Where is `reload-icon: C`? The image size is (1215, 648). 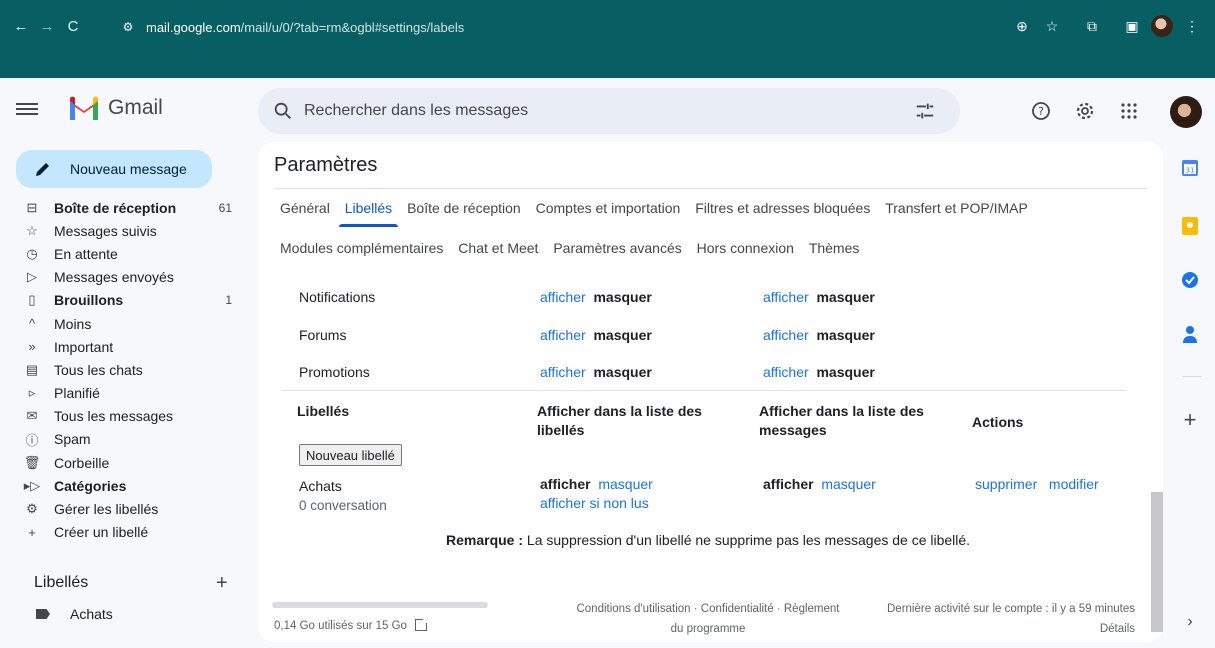
reload-icon: C is located at coordinates (73, 26).